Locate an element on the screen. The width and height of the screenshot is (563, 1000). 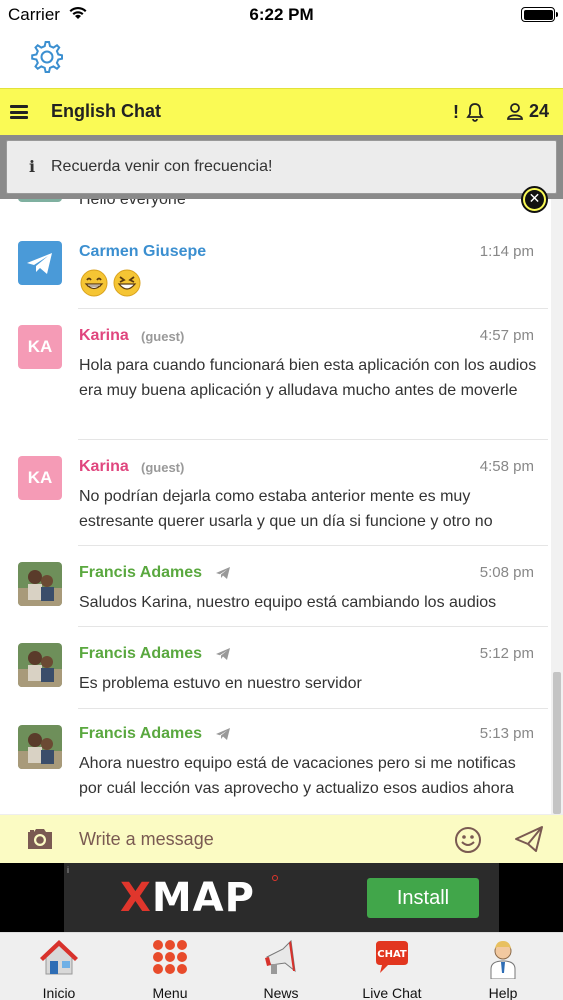
tab-label: Menu is located at coordinates (170, 992).